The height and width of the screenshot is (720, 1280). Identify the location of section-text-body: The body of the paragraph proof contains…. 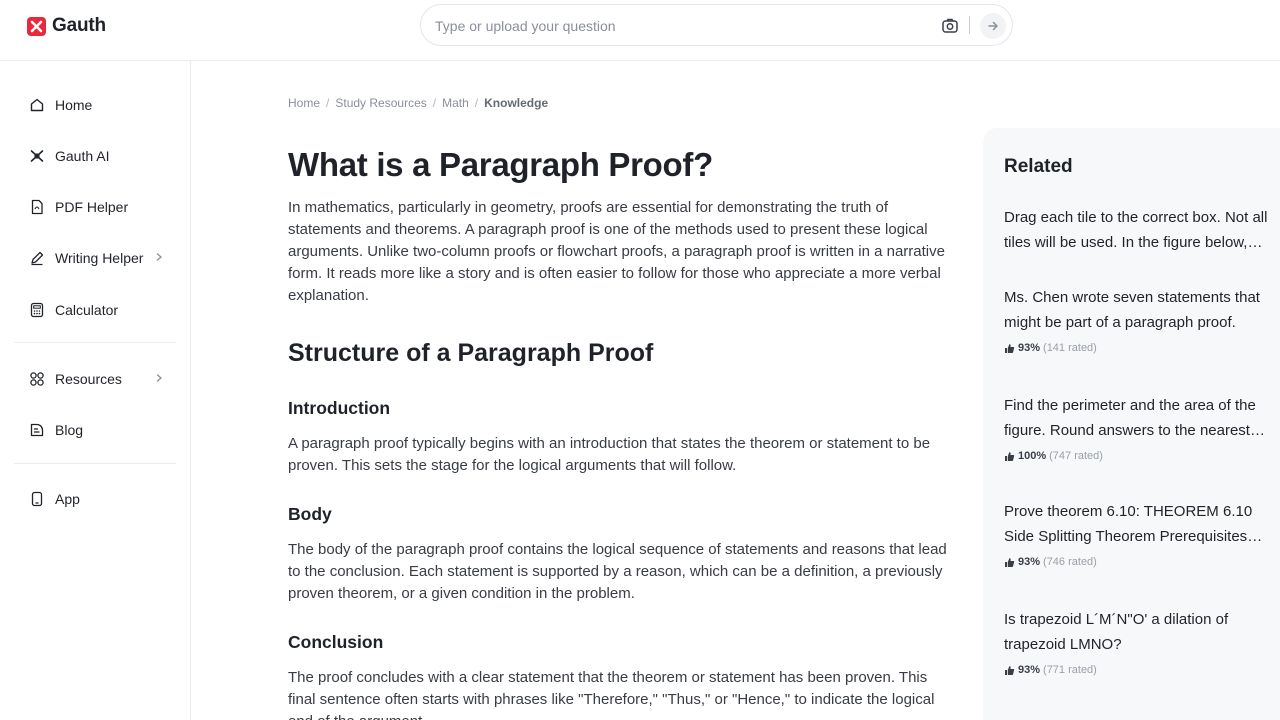
(617, 571).